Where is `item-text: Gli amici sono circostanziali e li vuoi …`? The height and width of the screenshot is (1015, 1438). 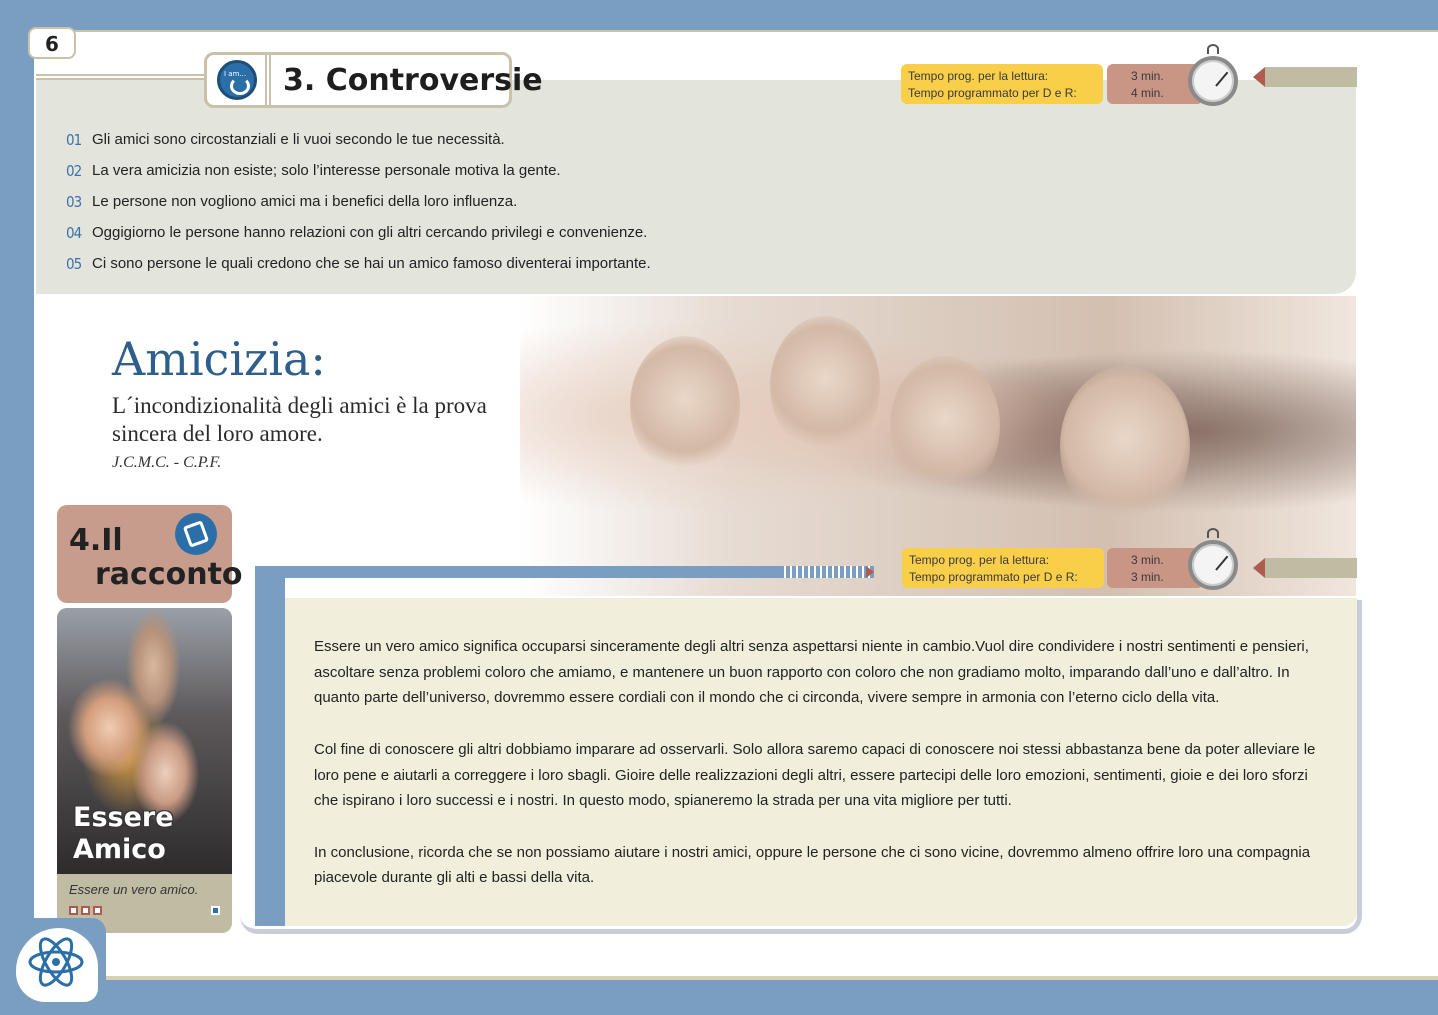 item-text: Gli amici sono circostanziali e li vuoi … is located at coordinates (298, 139).